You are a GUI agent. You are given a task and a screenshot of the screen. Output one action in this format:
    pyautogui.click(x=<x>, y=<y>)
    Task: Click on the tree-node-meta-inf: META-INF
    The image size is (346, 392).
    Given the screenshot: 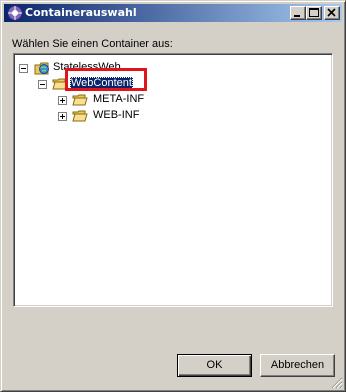 What is the action you would take?
    pyautogui.click(x=89, y=100)
    